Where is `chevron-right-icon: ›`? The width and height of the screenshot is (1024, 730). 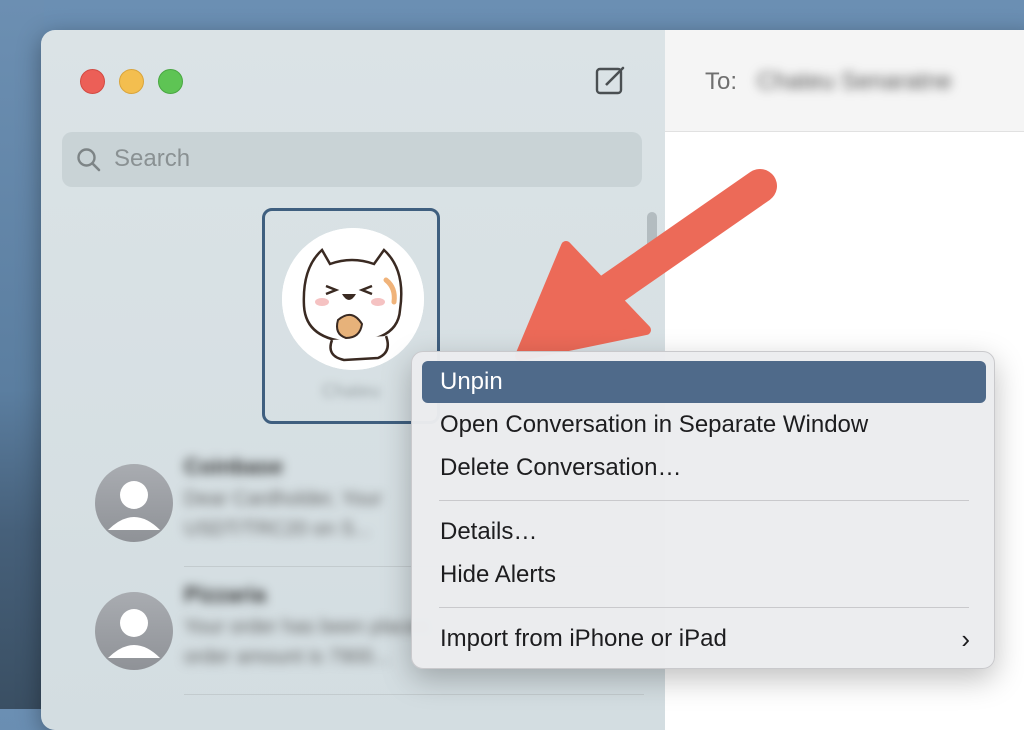 chevron-right-icon: › is located at coordinates (965, 639).